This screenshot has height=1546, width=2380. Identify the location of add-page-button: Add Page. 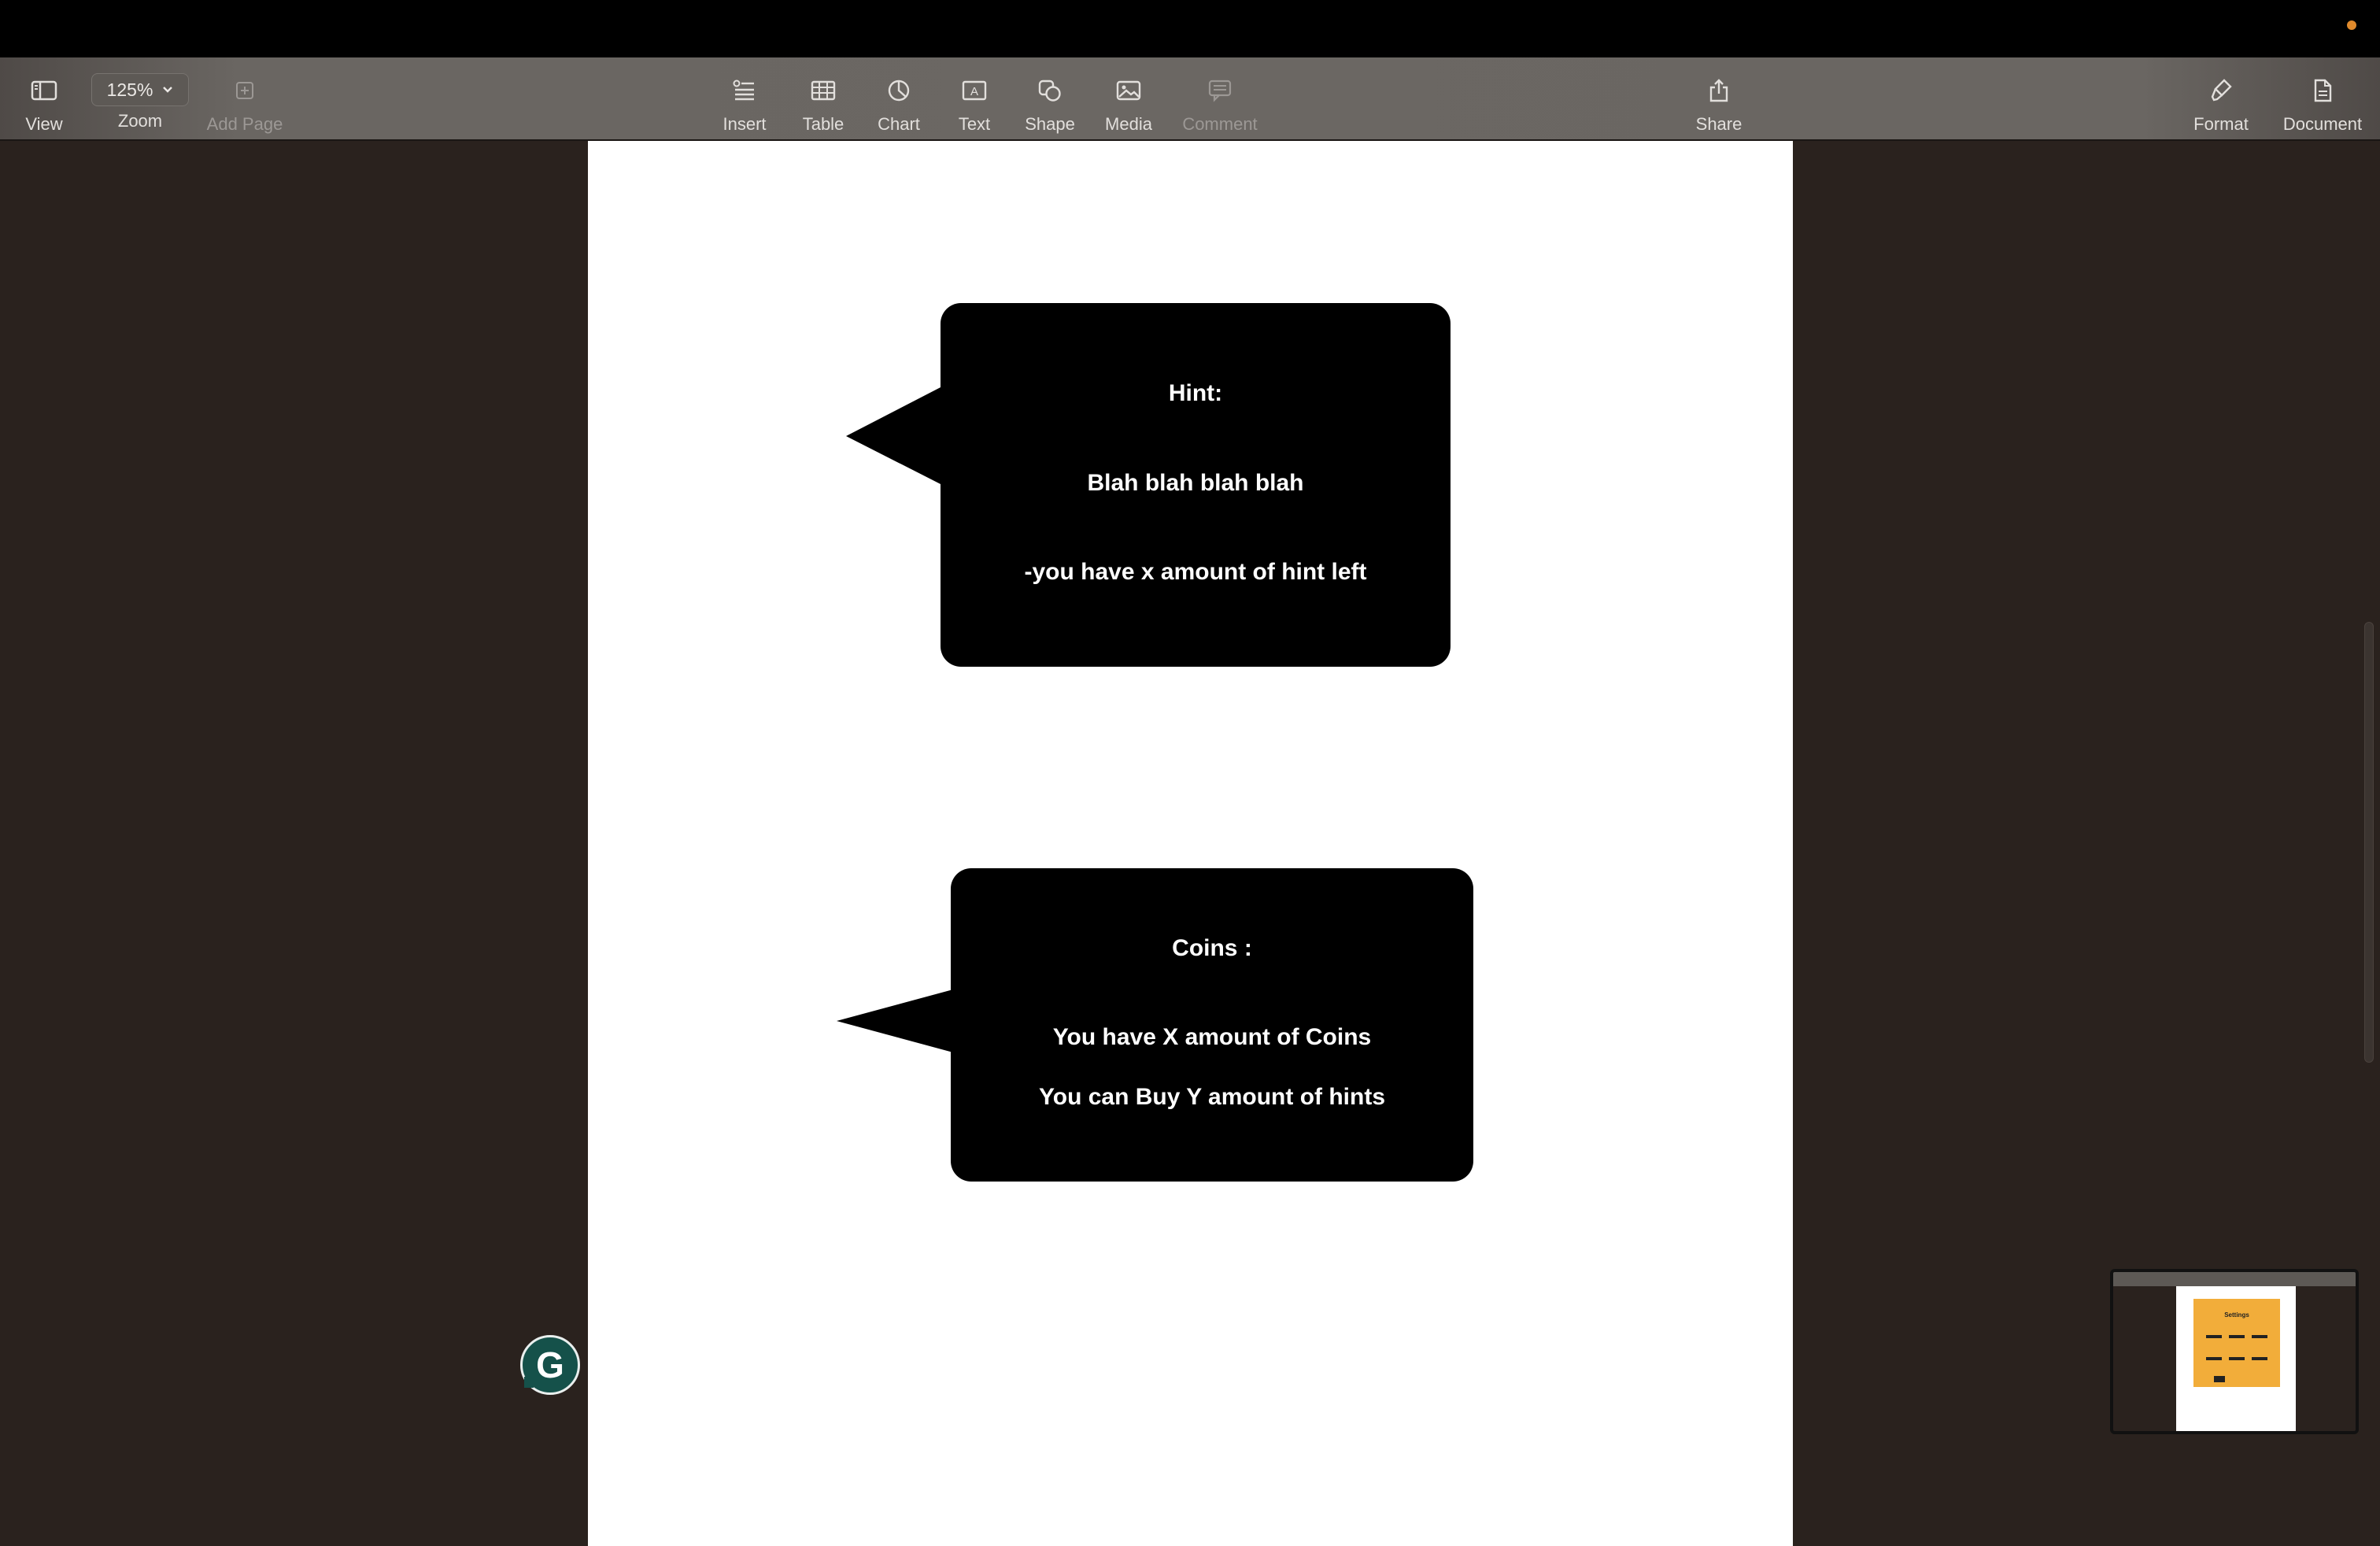
(244, 99).